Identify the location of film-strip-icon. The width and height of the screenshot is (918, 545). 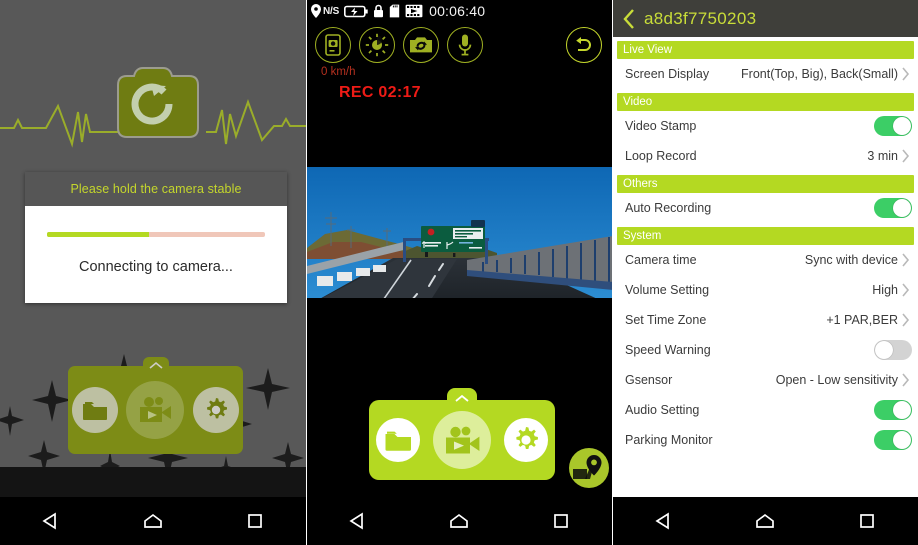
(414, 11).